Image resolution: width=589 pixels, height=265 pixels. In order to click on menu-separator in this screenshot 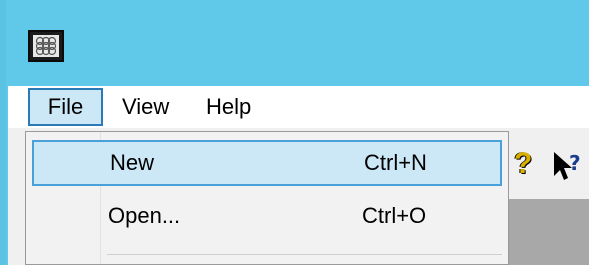, I will do `click(304, 254)`.